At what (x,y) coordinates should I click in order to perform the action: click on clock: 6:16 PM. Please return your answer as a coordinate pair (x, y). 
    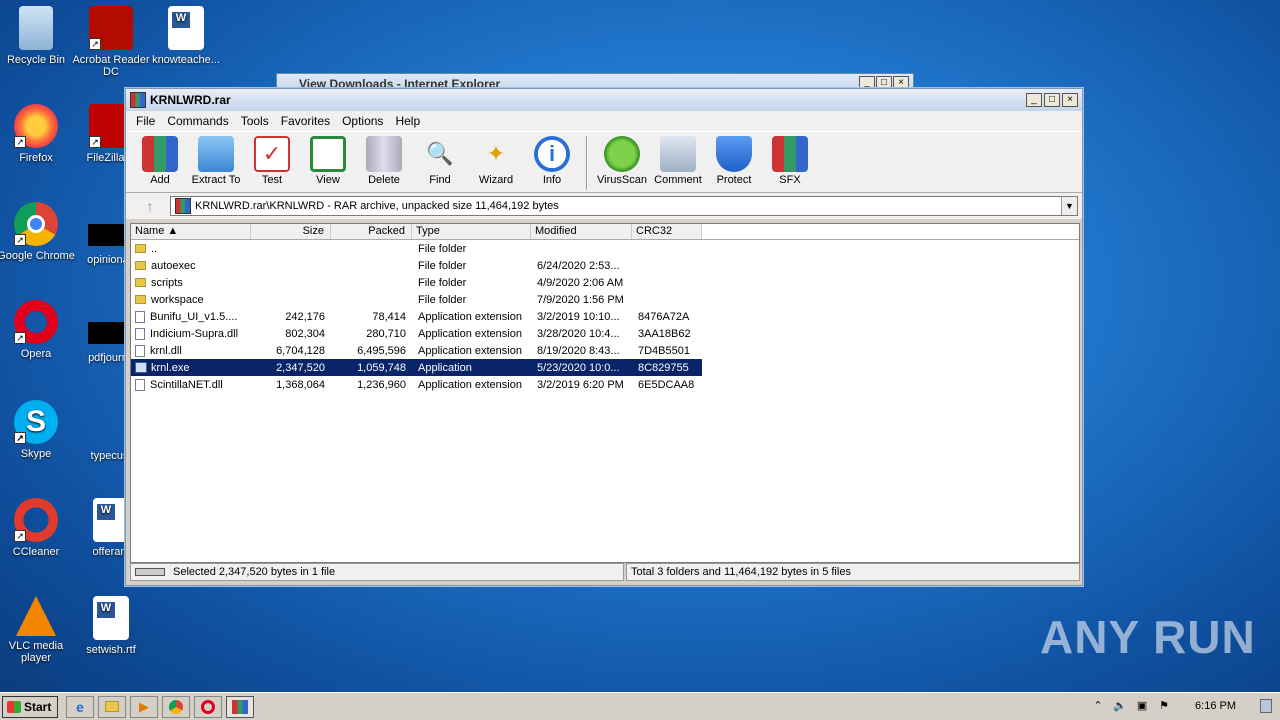
    Looking at the image, I should click on (1215, 706).